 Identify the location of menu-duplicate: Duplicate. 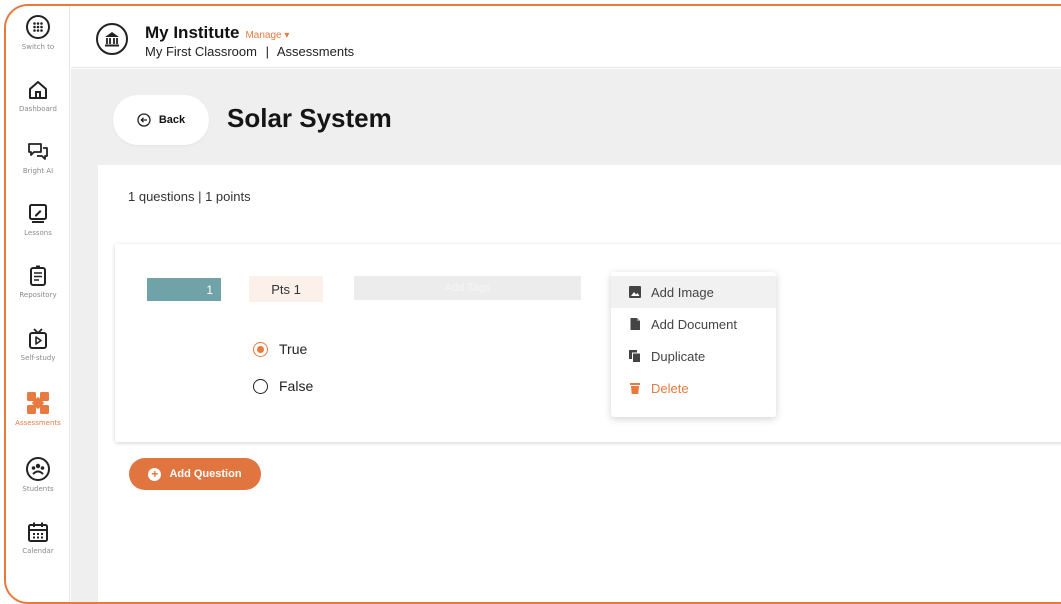
(693, 356).